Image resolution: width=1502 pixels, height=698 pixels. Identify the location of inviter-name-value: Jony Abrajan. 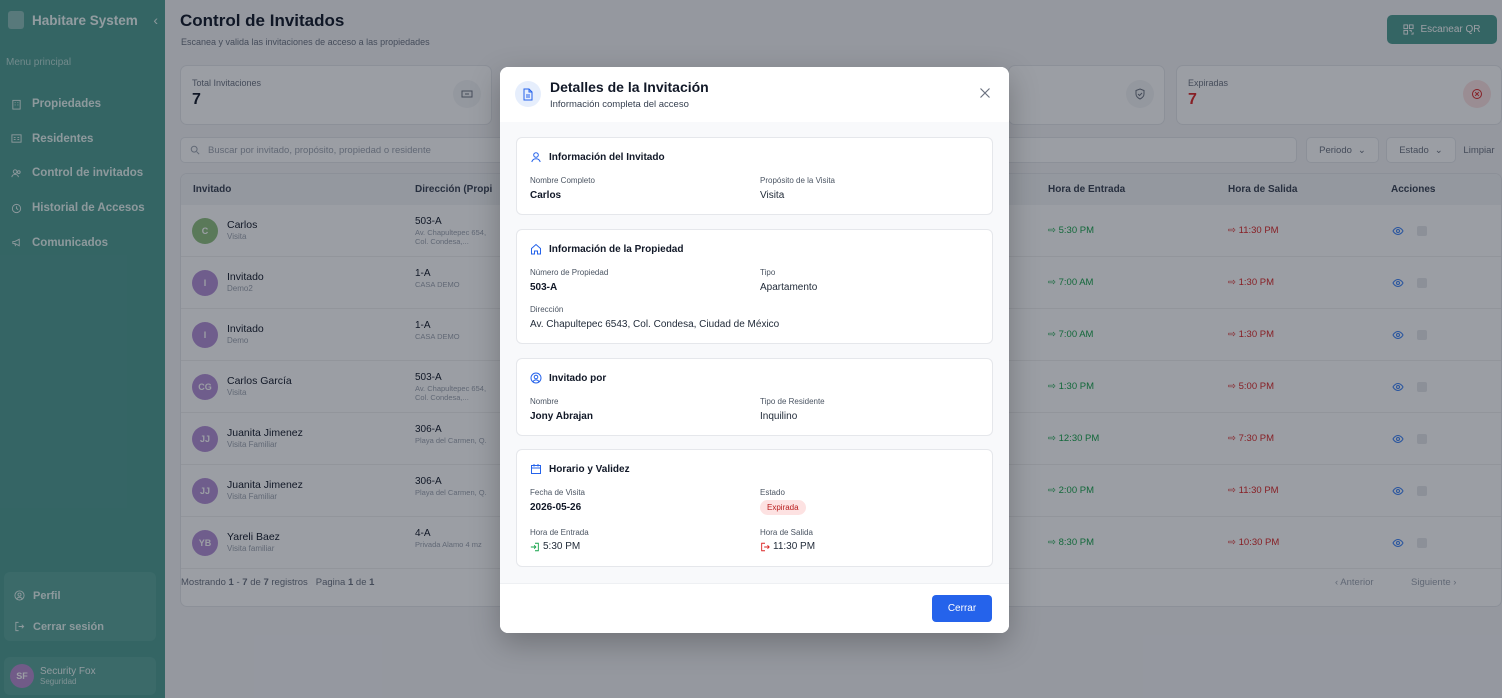
(561, 416).